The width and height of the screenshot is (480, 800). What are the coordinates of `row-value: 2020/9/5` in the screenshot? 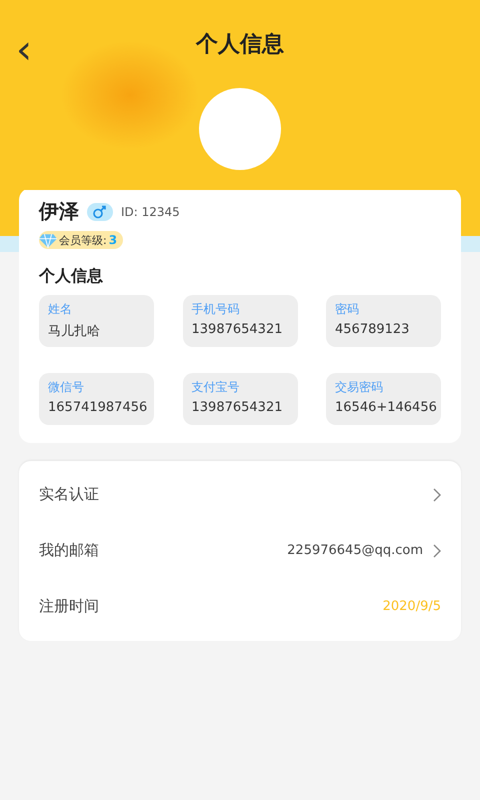 It's located at (411, 606).